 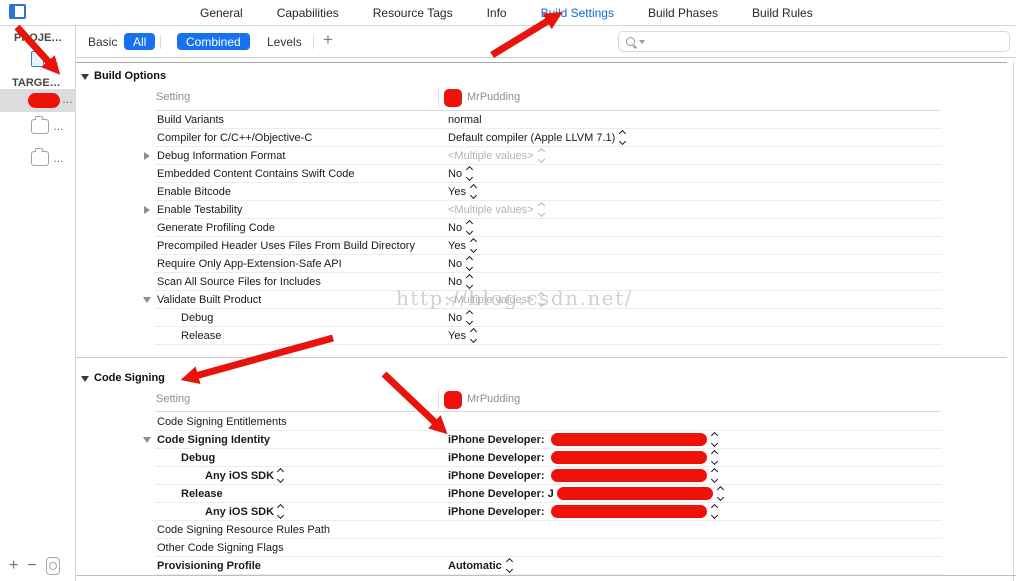 What do you see at coordinates (1013, 321) in the screenshot?
I see `scrollbar-track` at bounding box center [1013, 321].